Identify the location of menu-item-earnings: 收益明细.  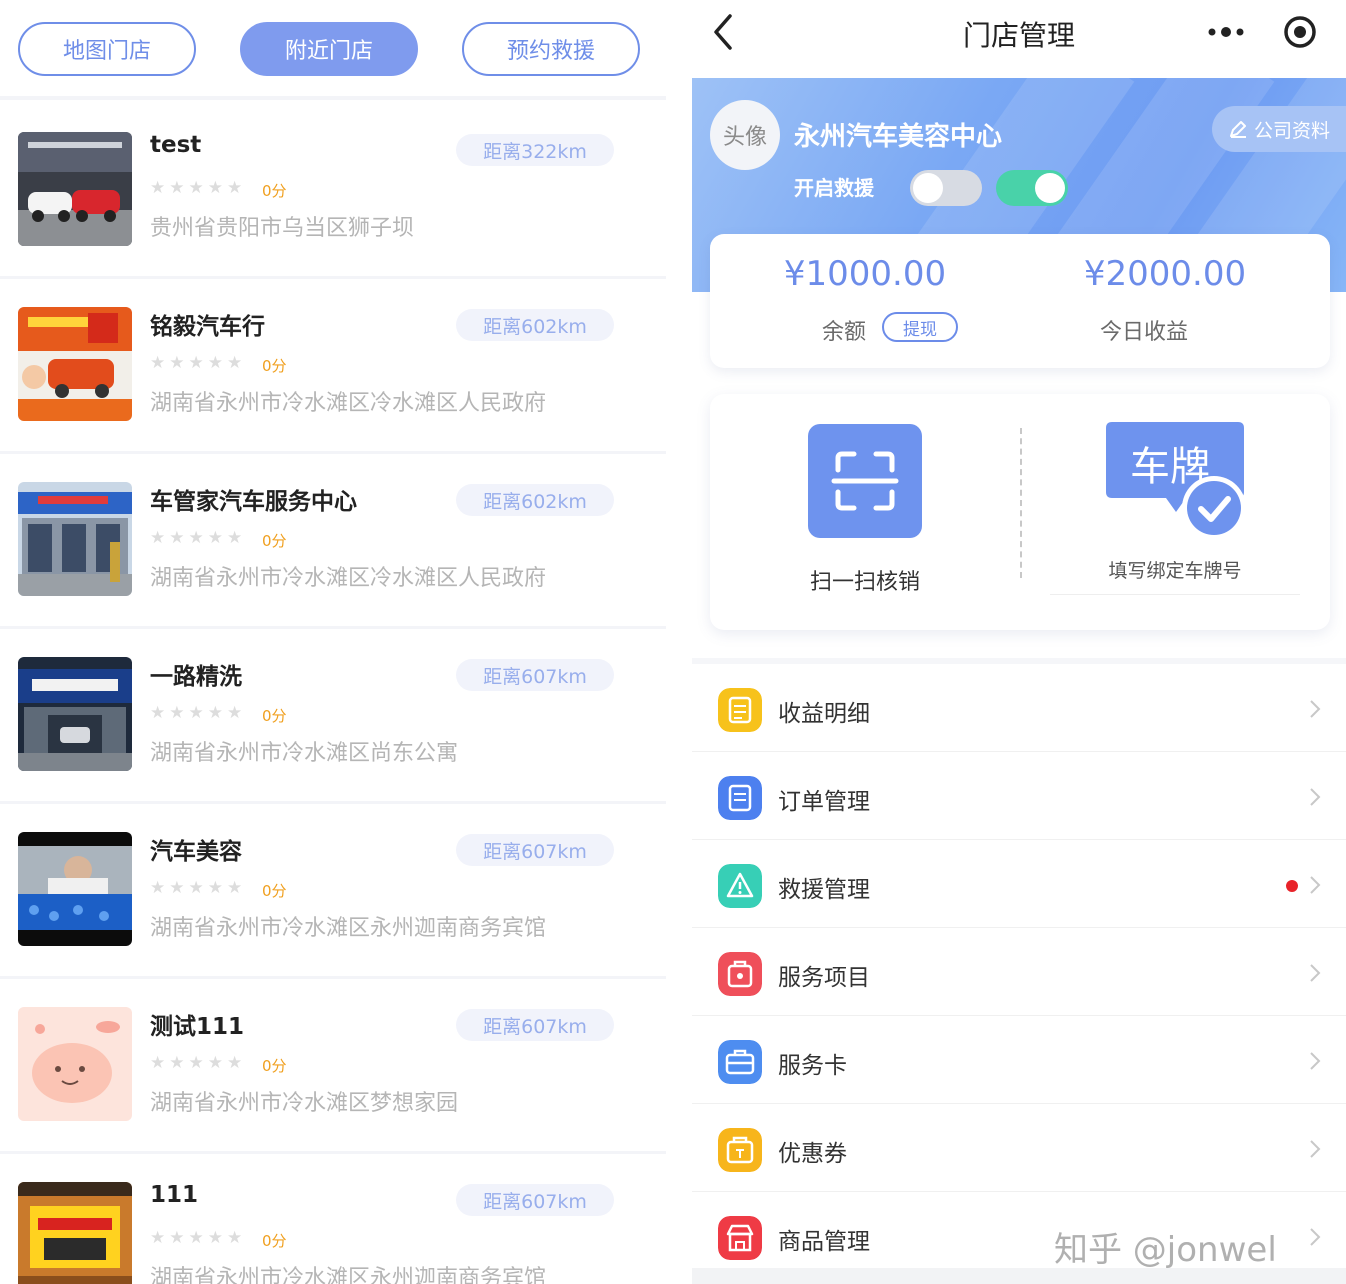
(1019, 708).